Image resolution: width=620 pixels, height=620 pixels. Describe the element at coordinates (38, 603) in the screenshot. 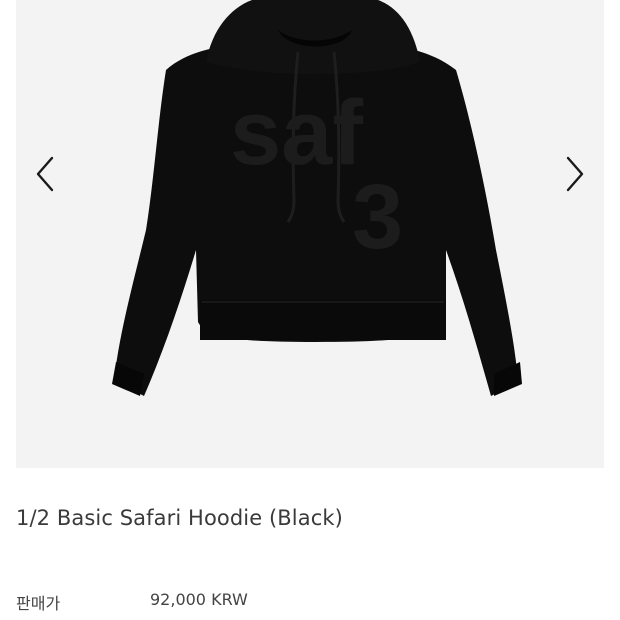

I see `price-label: 판매가` at that location.